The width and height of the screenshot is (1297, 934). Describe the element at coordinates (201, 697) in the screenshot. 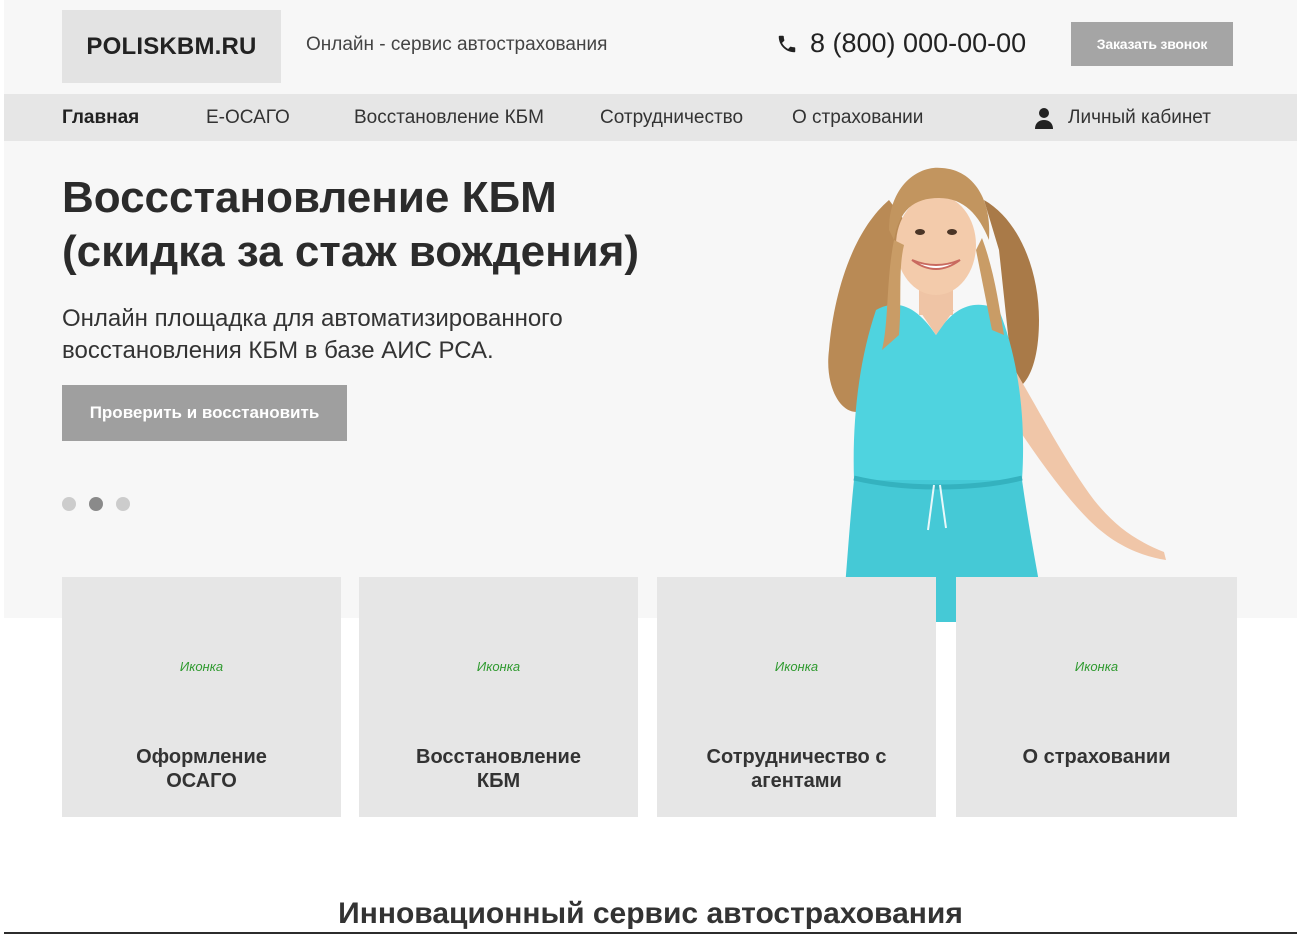

I see `card-osago: Иконка Оформление ОСАГО` at that location.